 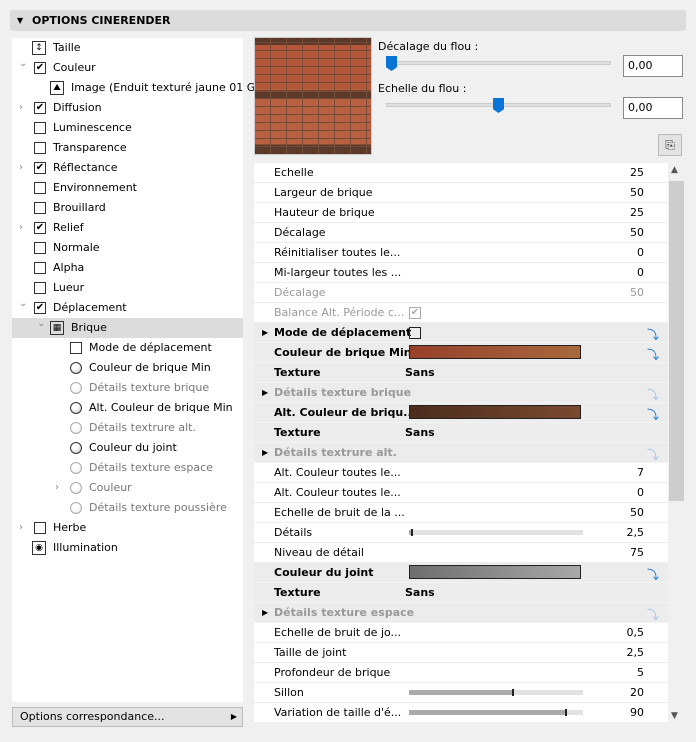 I want to click on property-row: Alt. Couleur de briqu... ⤵, so click(x=461, y=413).